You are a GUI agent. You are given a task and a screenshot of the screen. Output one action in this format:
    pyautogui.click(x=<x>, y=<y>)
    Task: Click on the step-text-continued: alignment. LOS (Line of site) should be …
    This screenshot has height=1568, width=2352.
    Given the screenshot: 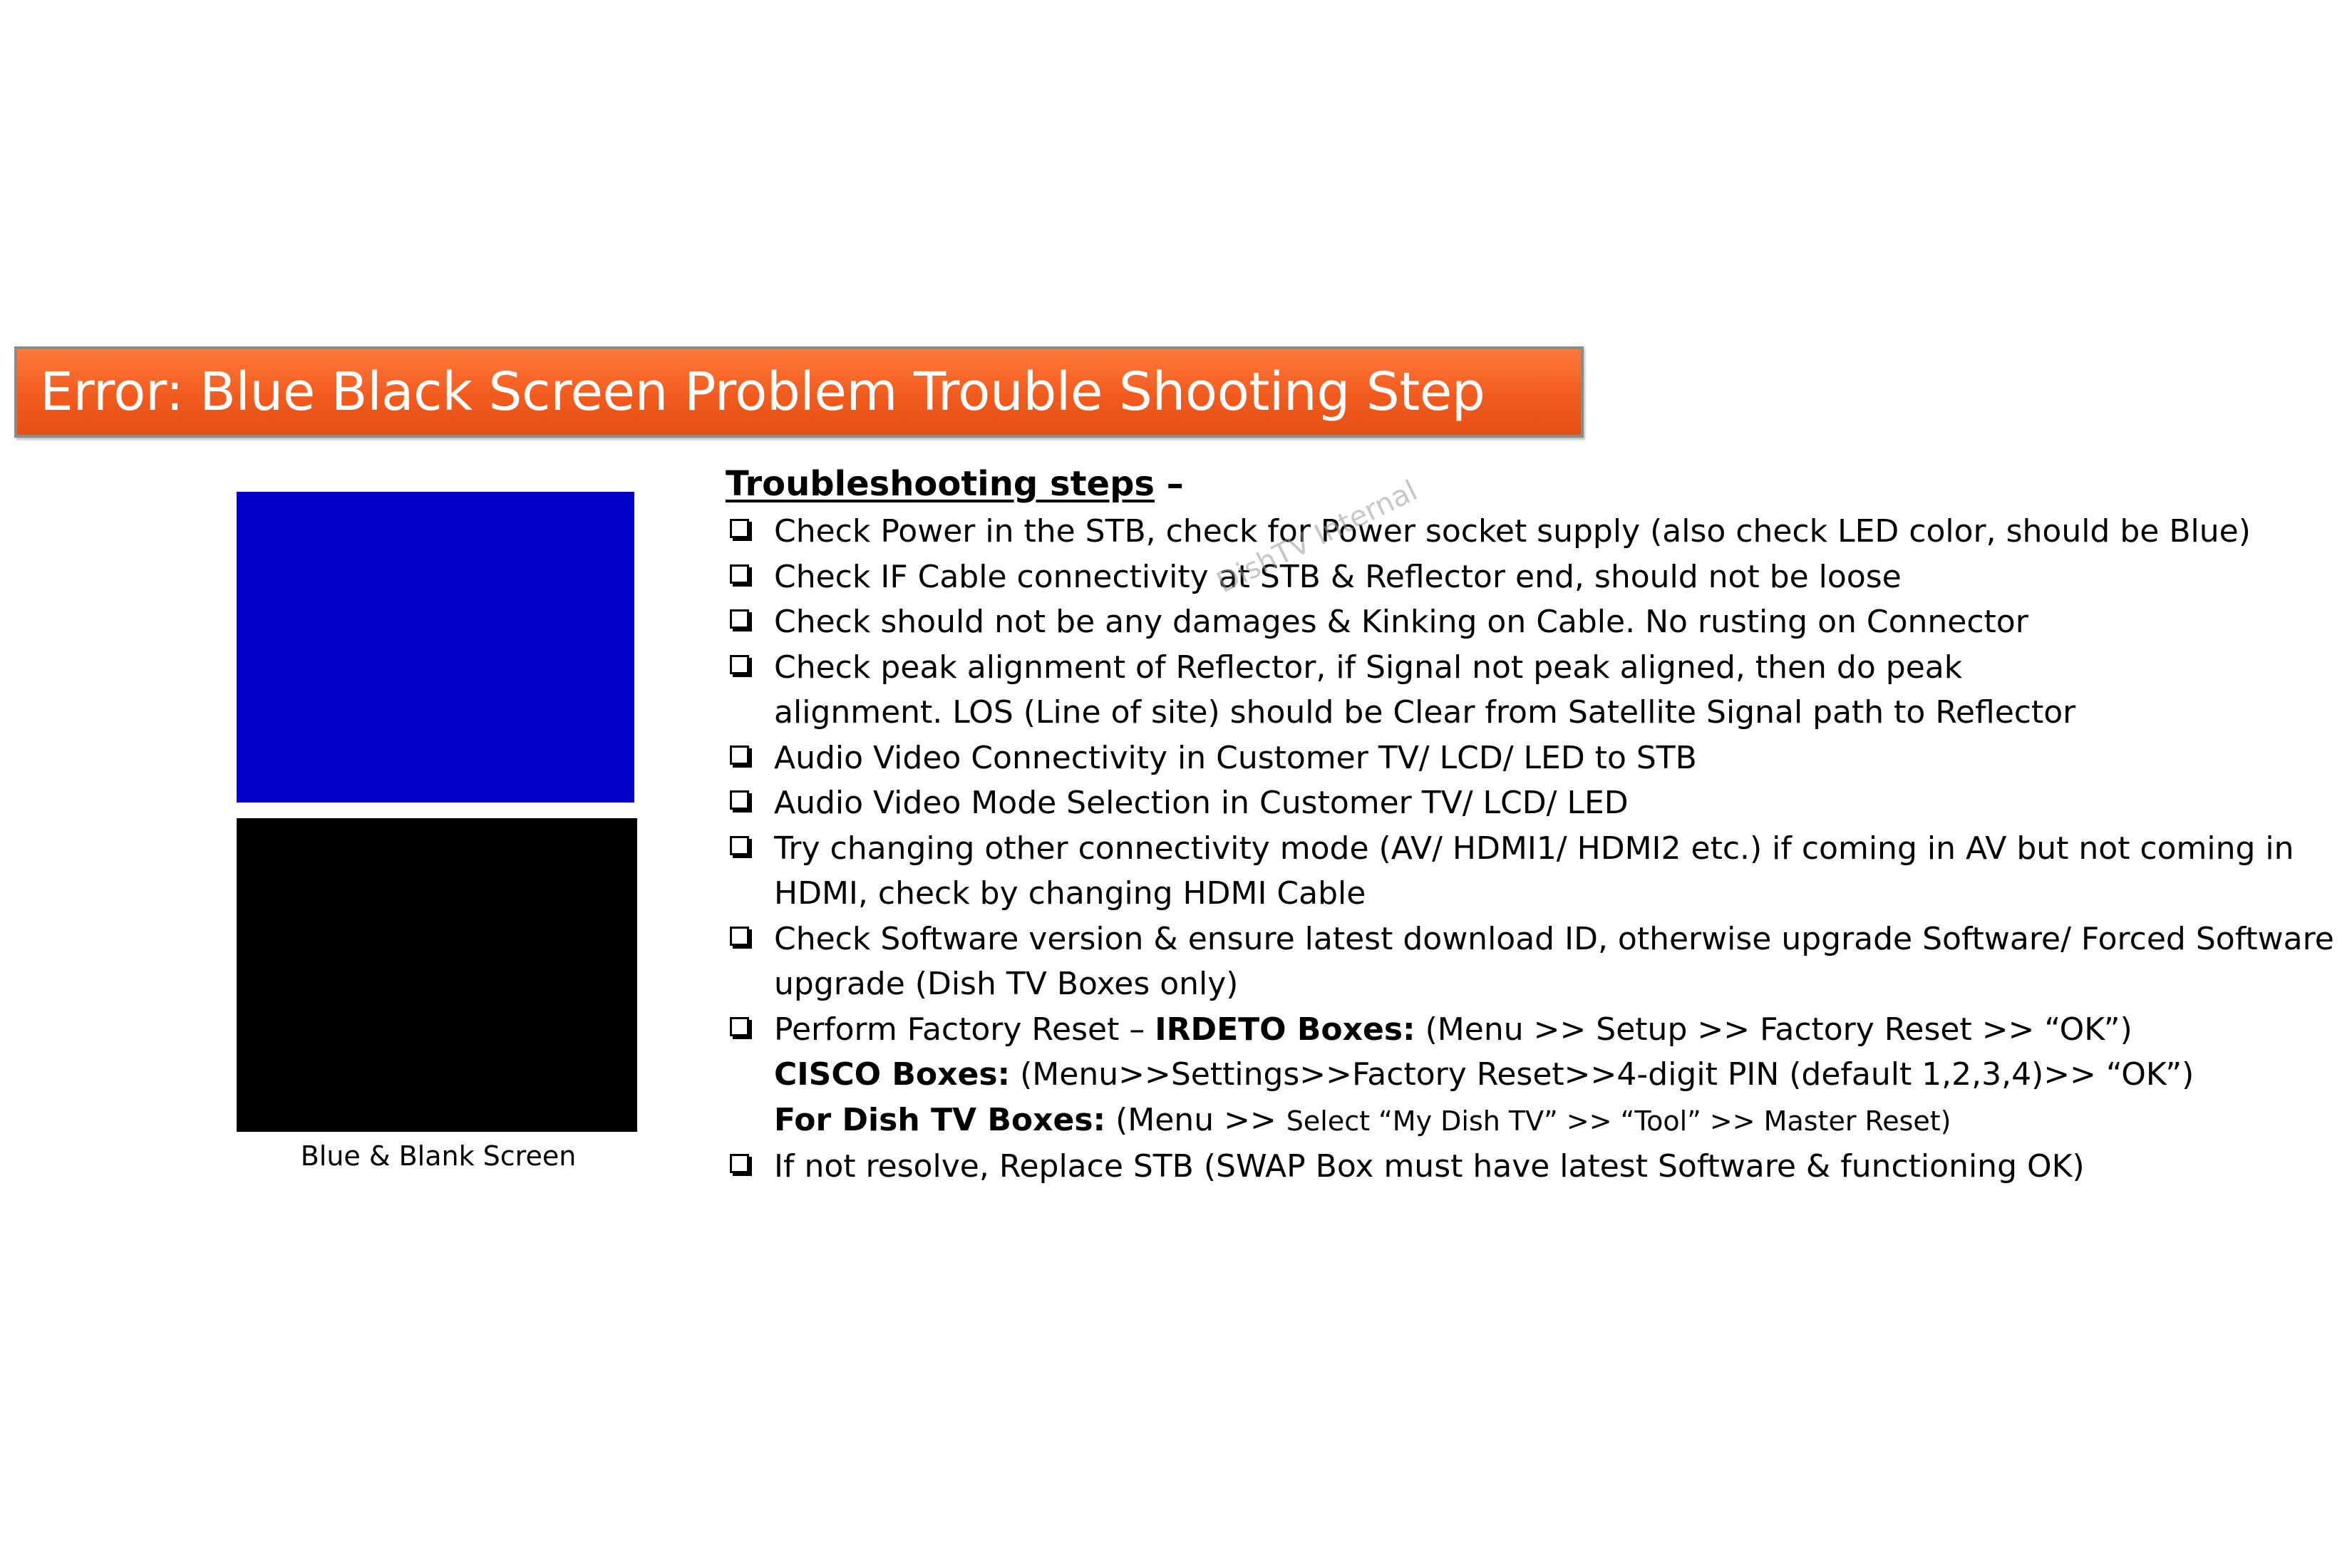 What is the action you would take?
    pyautogui.click(x=1425, y=713)
    